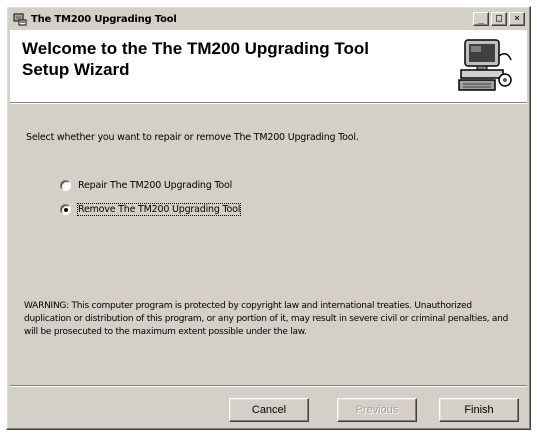 This screenshot has width=537, height=436. I want to click on finish-button: Finish, so click(479, 410).